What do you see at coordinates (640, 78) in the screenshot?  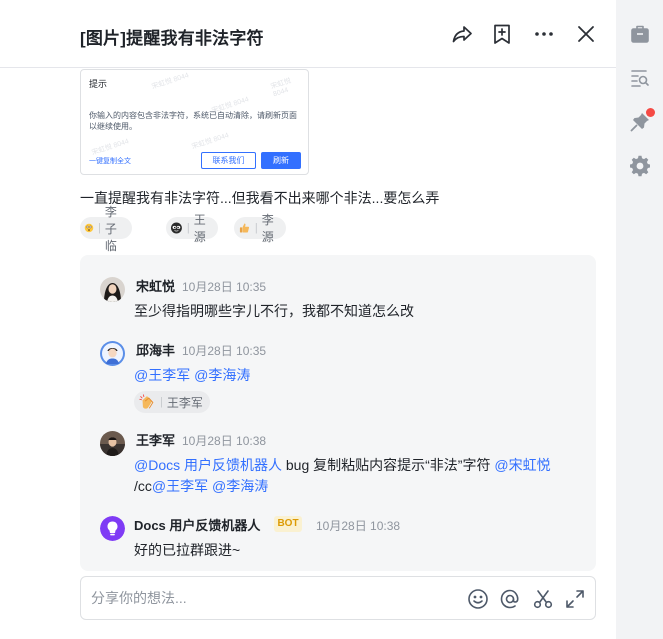 I see `doc-search-icon` at bounding box center [640, 78].